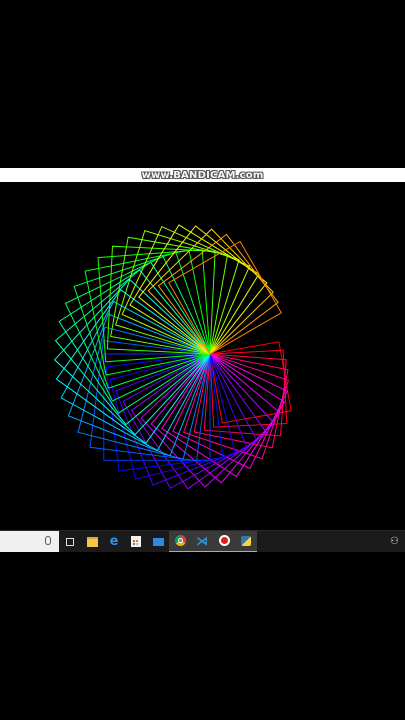 The height and width of the screenshot is (720, 405). I want to click on mail-icon, so click(158, 542).